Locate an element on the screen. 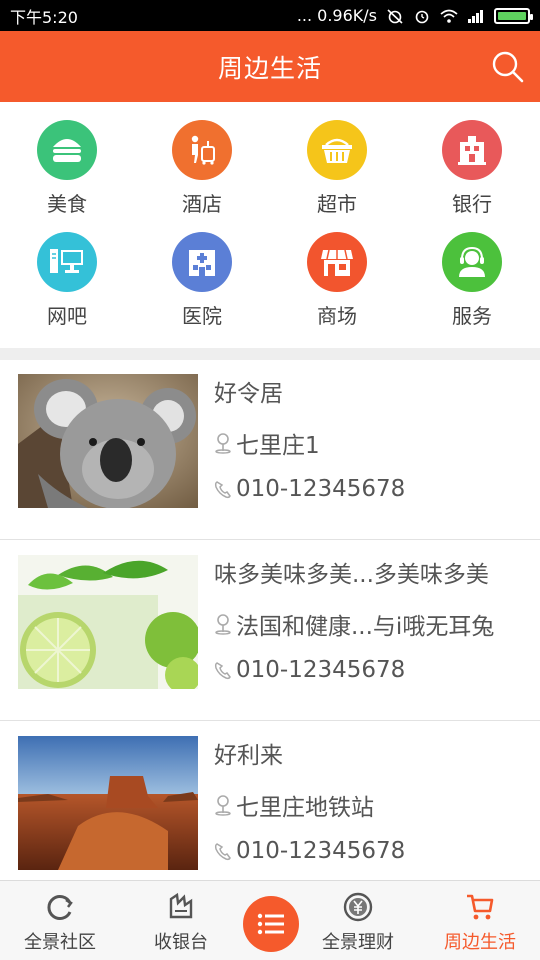 The width and height of the screenshot is (540, 960). place-address-text: 七里庄1 is located at coordinates (278, 446).